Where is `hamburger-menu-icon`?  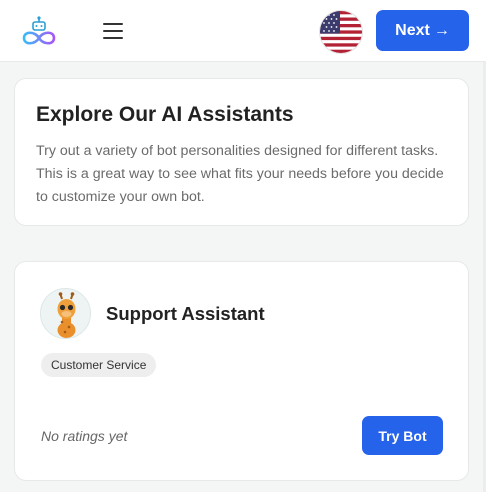 hamburger-menu-icon is located at coordinates (113, 31).